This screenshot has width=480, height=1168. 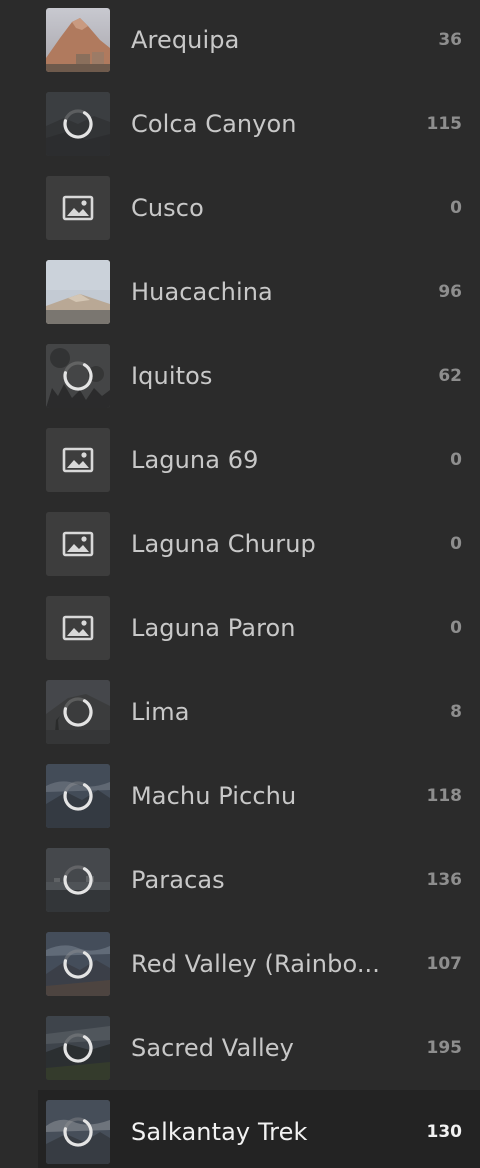 I want to click on album-count: 62, so click(x=450, y=376).